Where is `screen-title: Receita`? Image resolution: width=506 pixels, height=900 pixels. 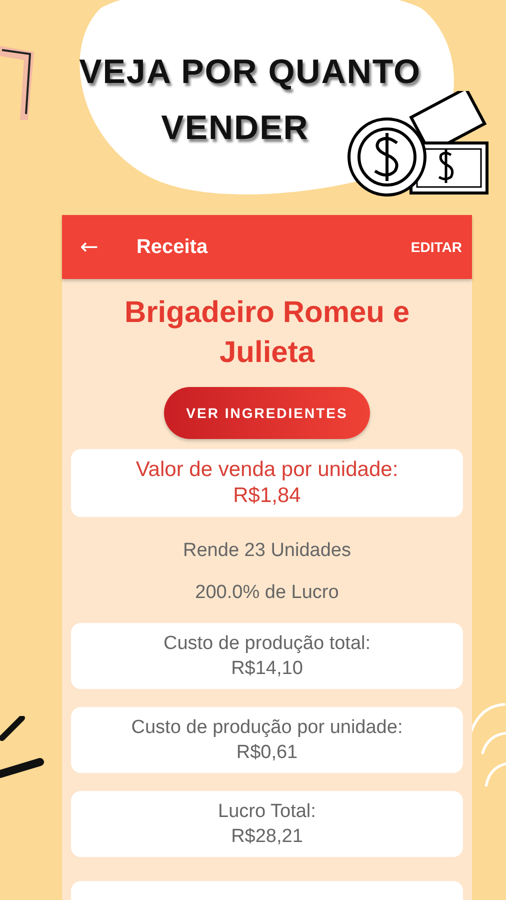
screen-title: Receita is located at coordinates (172, 247).